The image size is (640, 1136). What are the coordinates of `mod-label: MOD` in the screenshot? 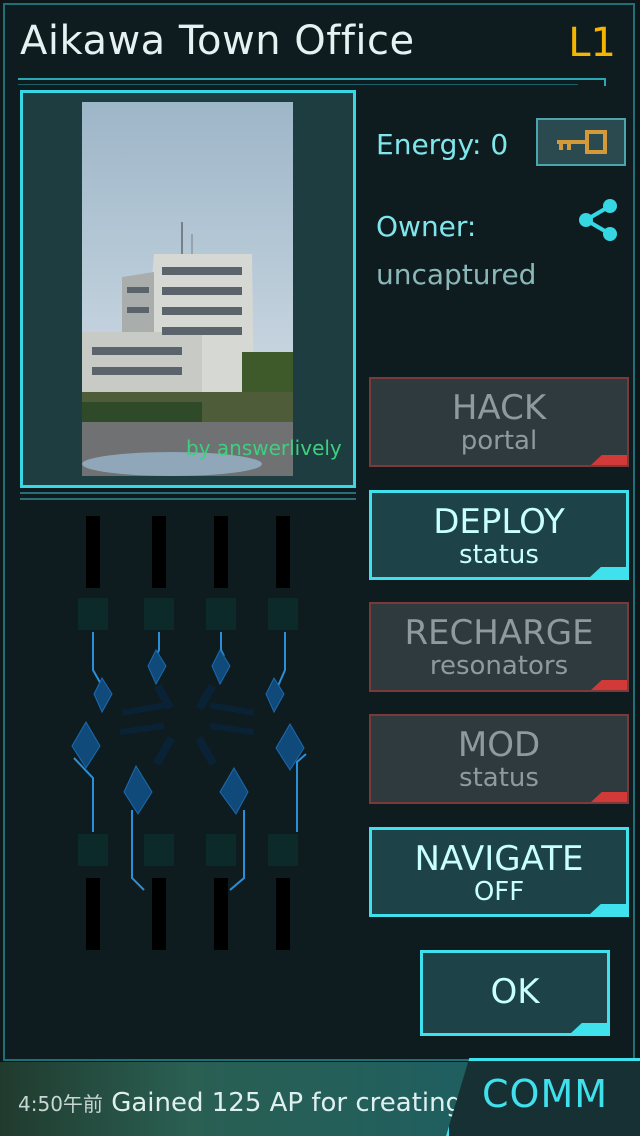 It's located at (499, 745).